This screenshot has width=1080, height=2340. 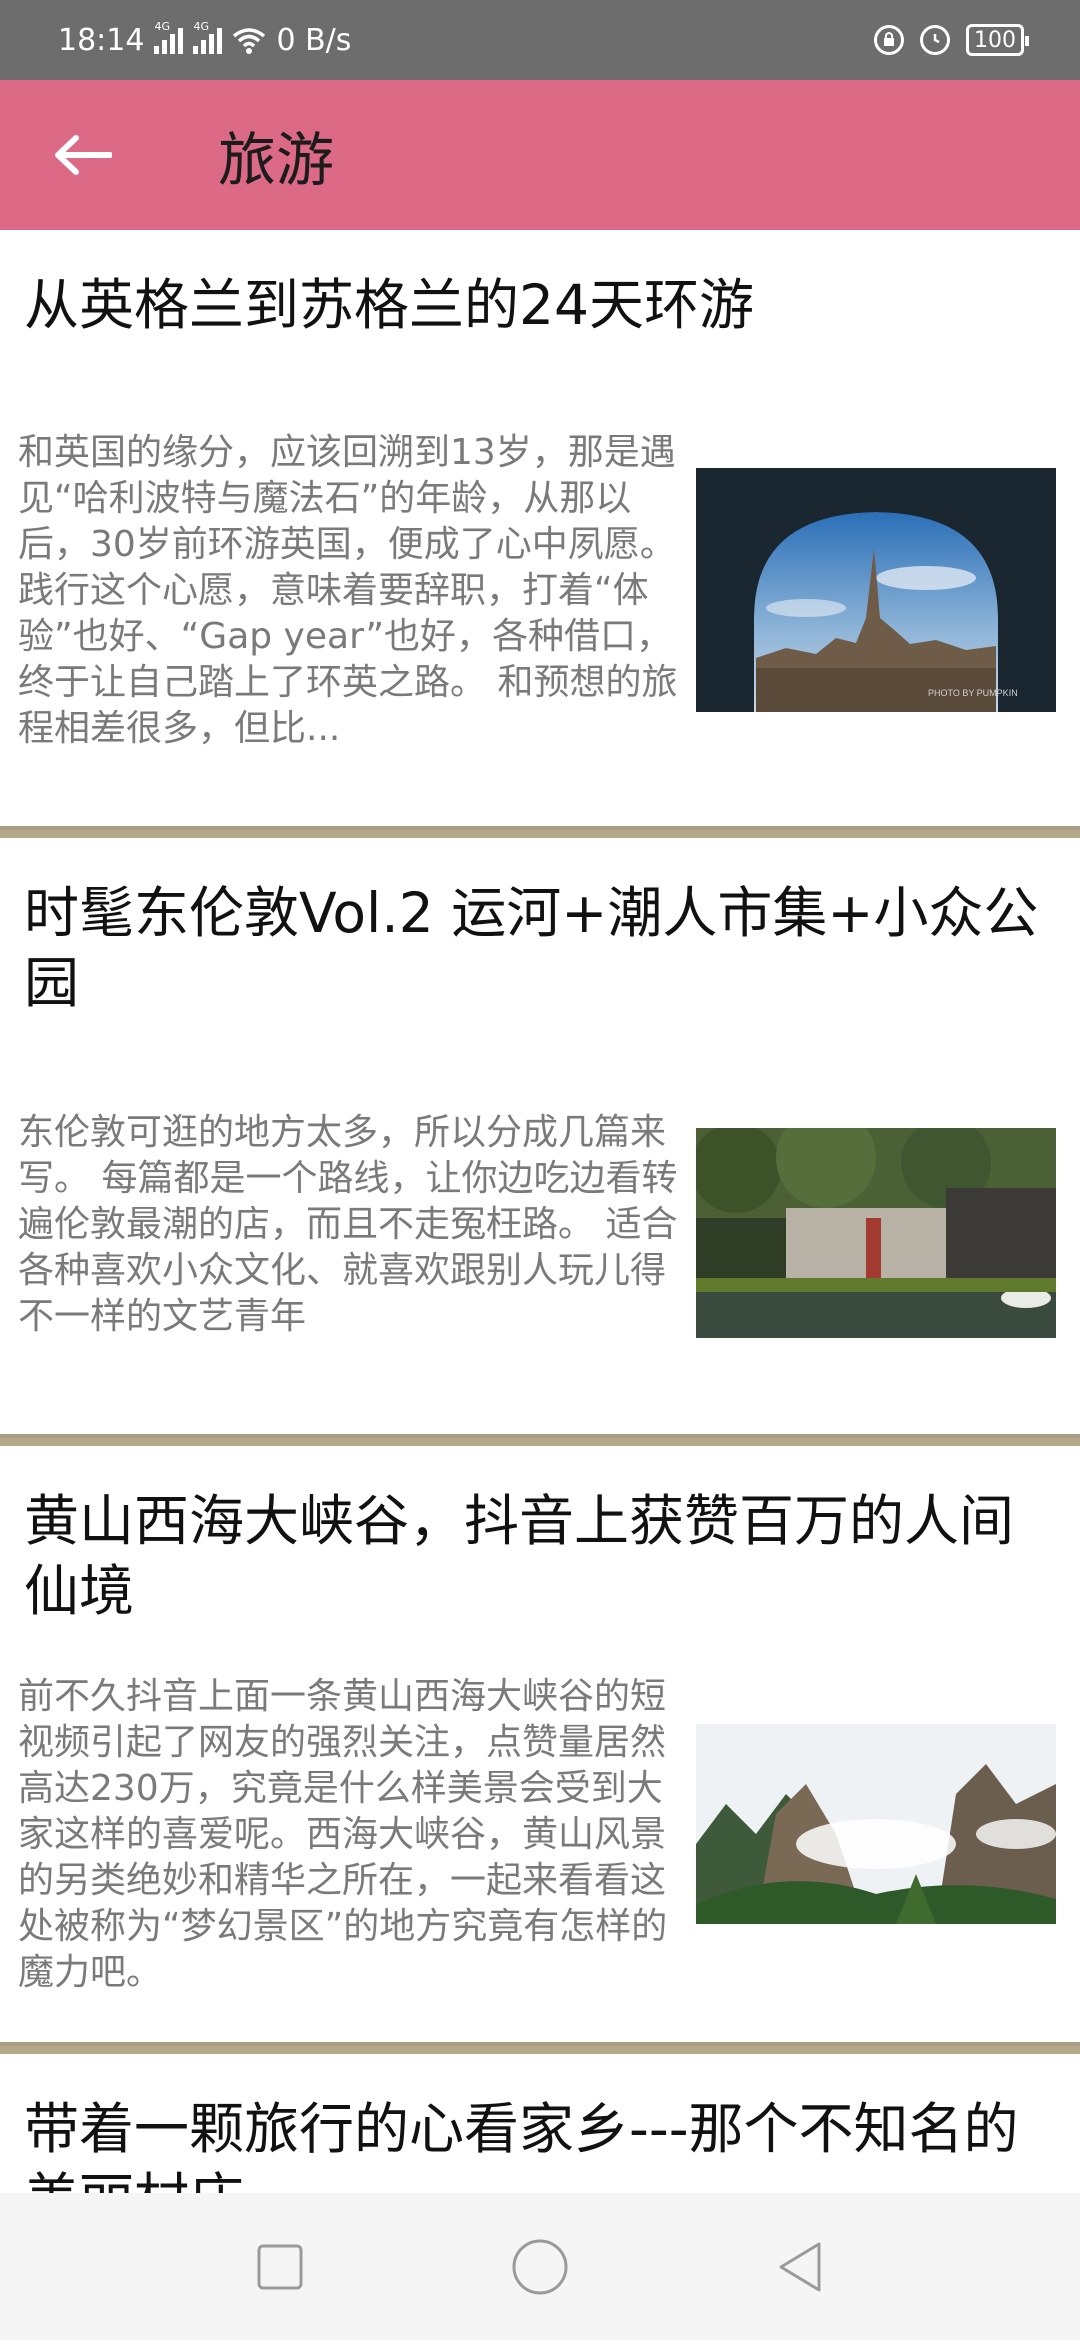 I want to click on article-title: 时髦东伦敦Vol.2 运河+潮人市集+小众公园, so click(x=531, y=948).